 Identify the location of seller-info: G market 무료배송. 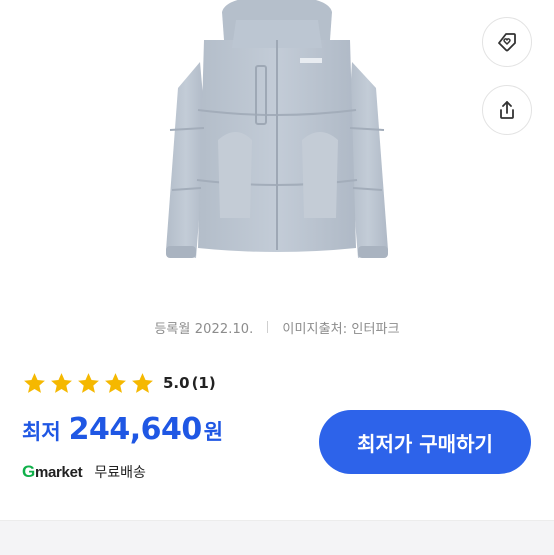
(84, 472).